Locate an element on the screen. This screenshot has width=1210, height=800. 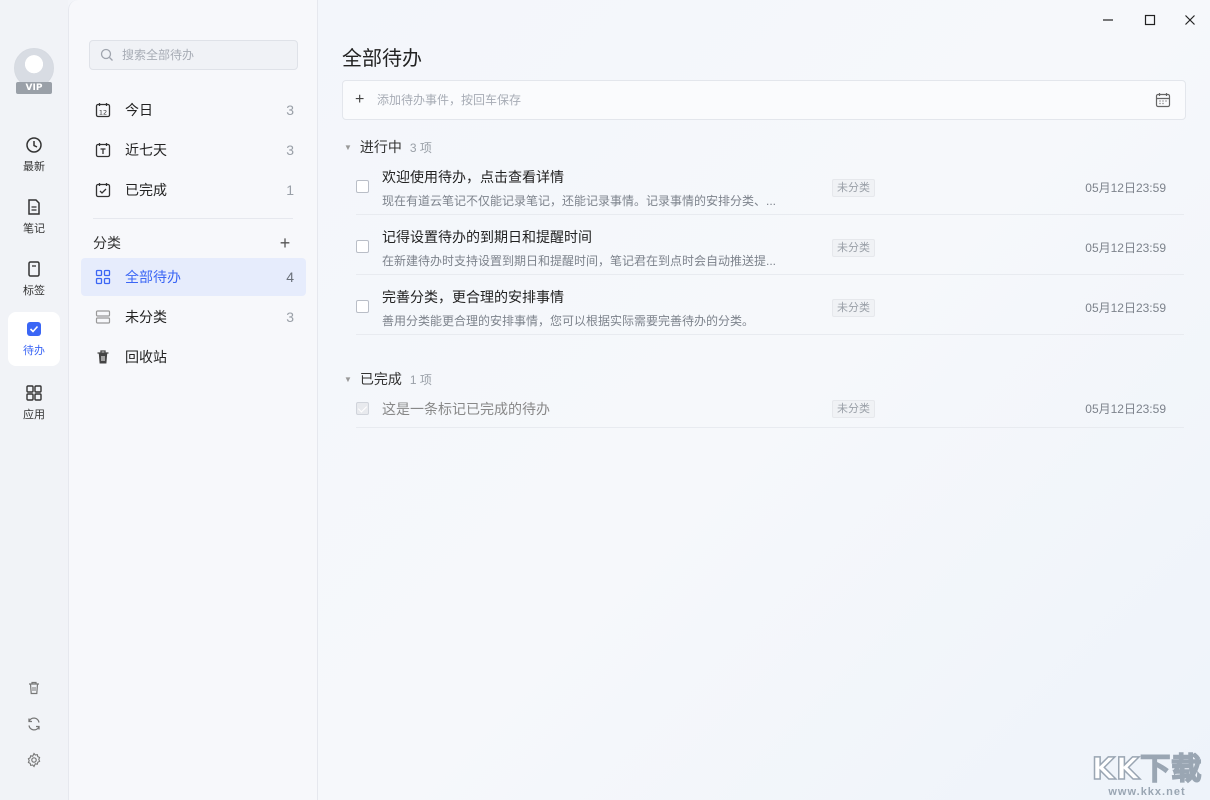
nav-label: 回收站 is located at coordinates (146, 357).